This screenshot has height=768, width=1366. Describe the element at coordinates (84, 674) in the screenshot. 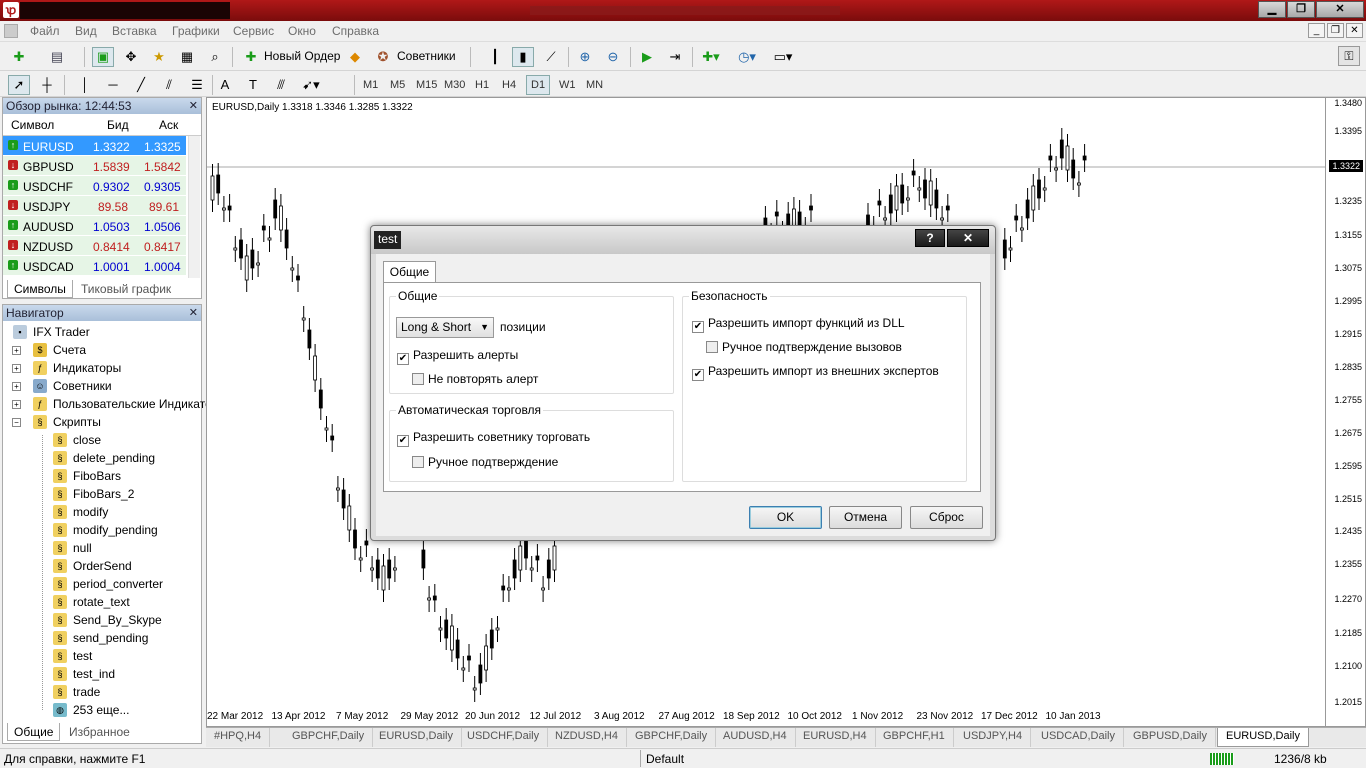

I see `nav-script-item: § test_ind` at that location.